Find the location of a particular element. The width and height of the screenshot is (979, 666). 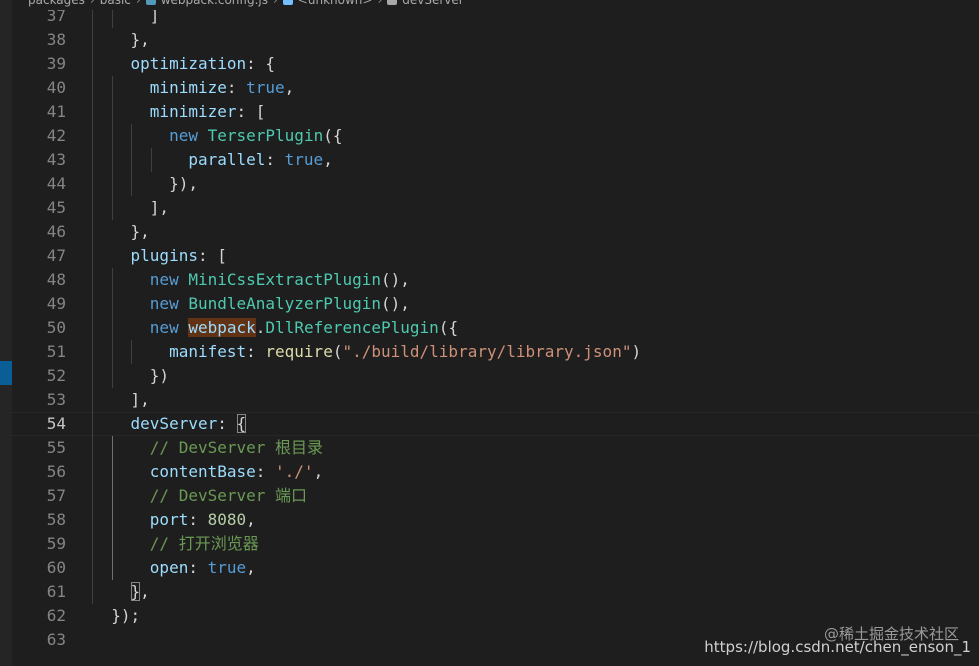

code-token: }, is located at coordinates (121, 231).